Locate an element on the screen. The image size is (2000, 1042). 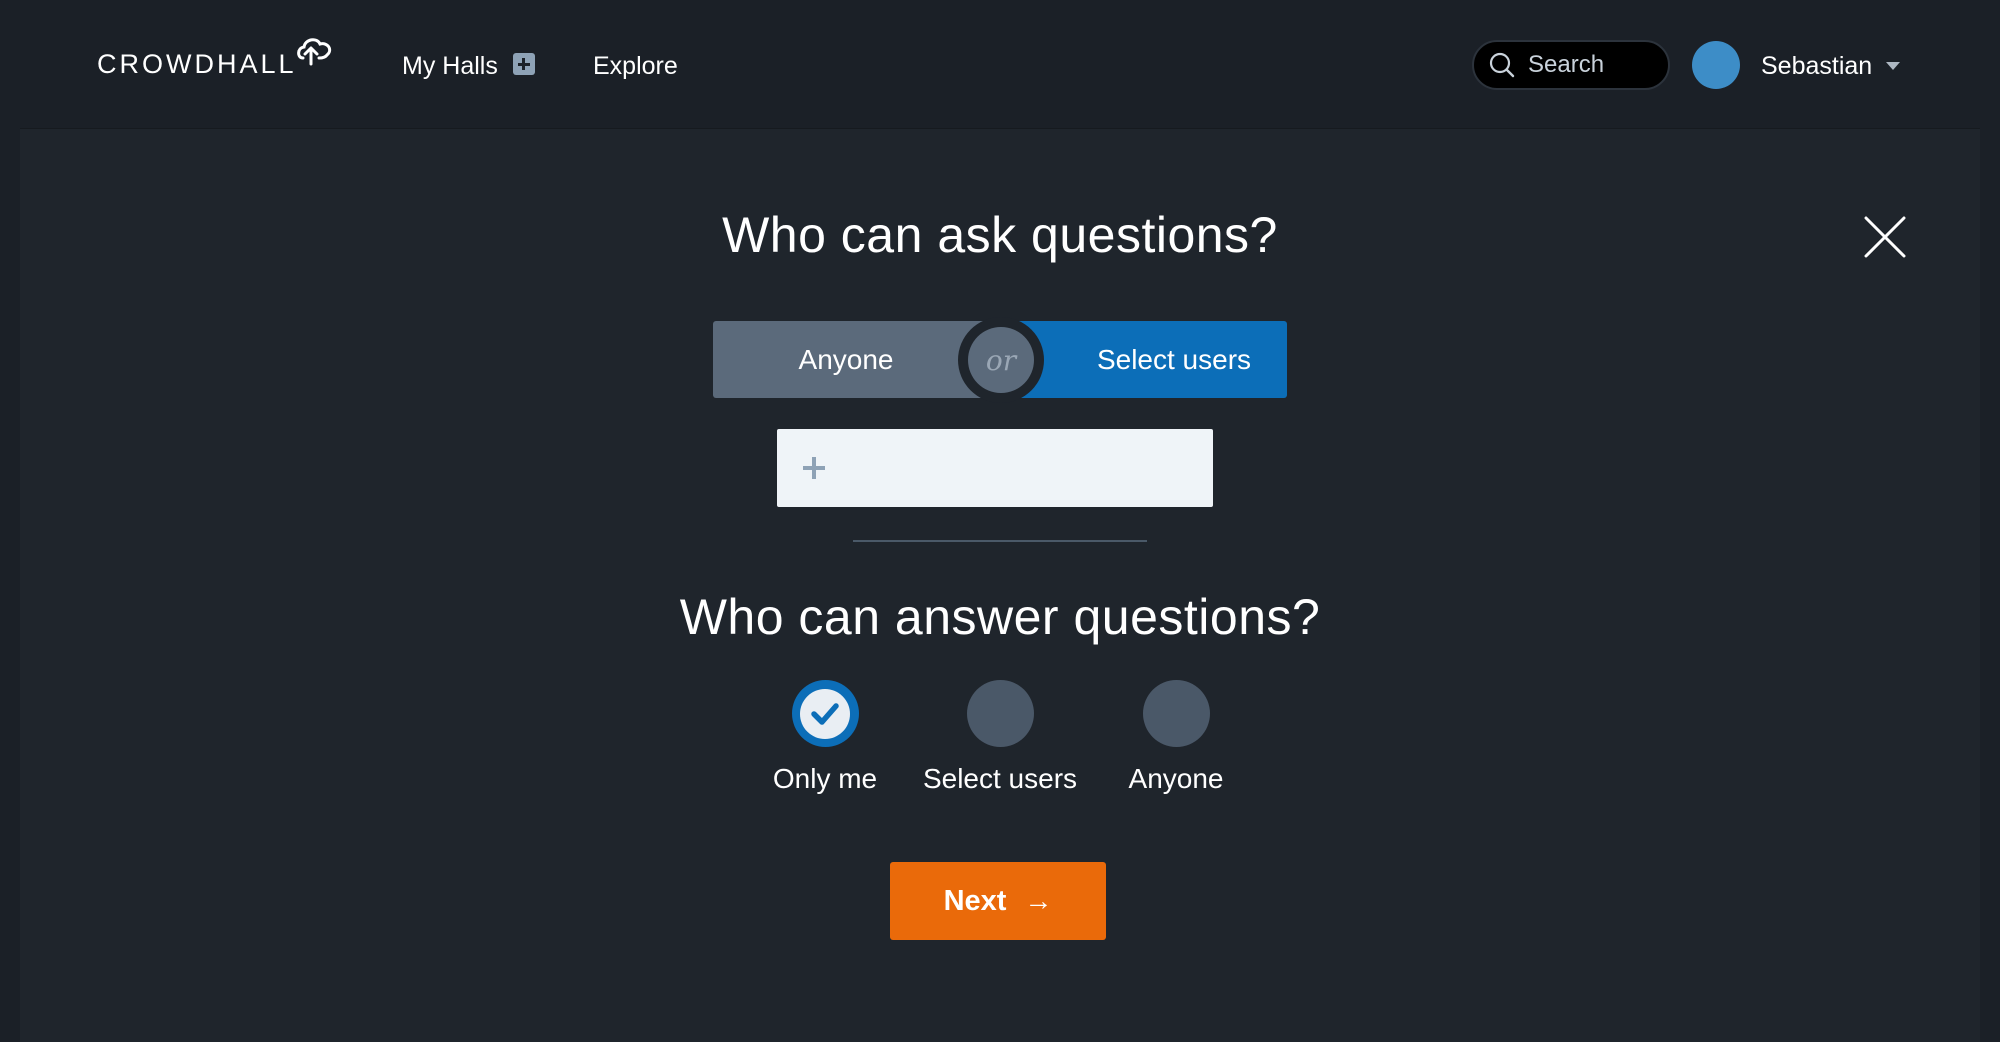
toggle-or-separator: or is located at coordinates (1001, 360).